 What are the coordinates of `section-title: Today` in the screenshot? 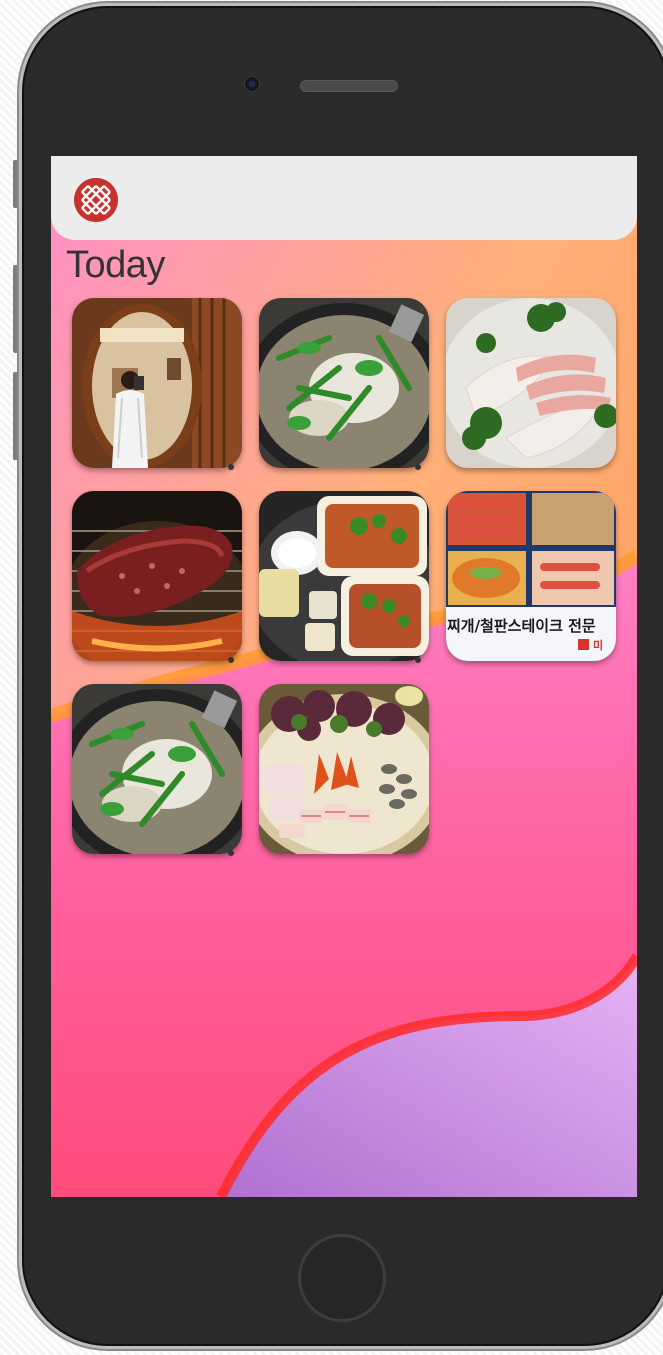 It's located at (115, 265).